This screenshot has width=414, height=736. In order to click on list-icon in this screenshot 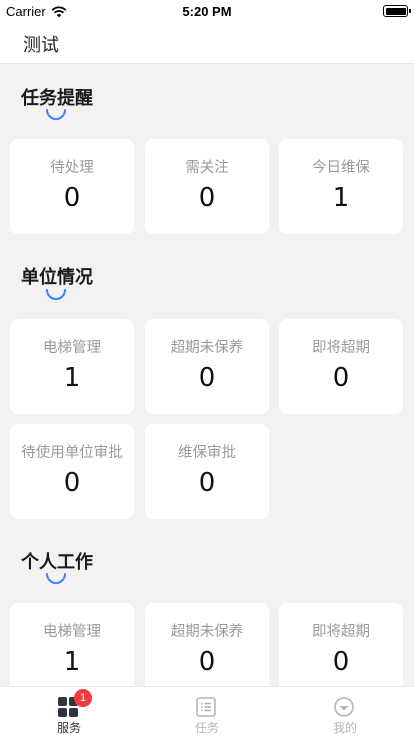, I will do `click(206, 707)`.